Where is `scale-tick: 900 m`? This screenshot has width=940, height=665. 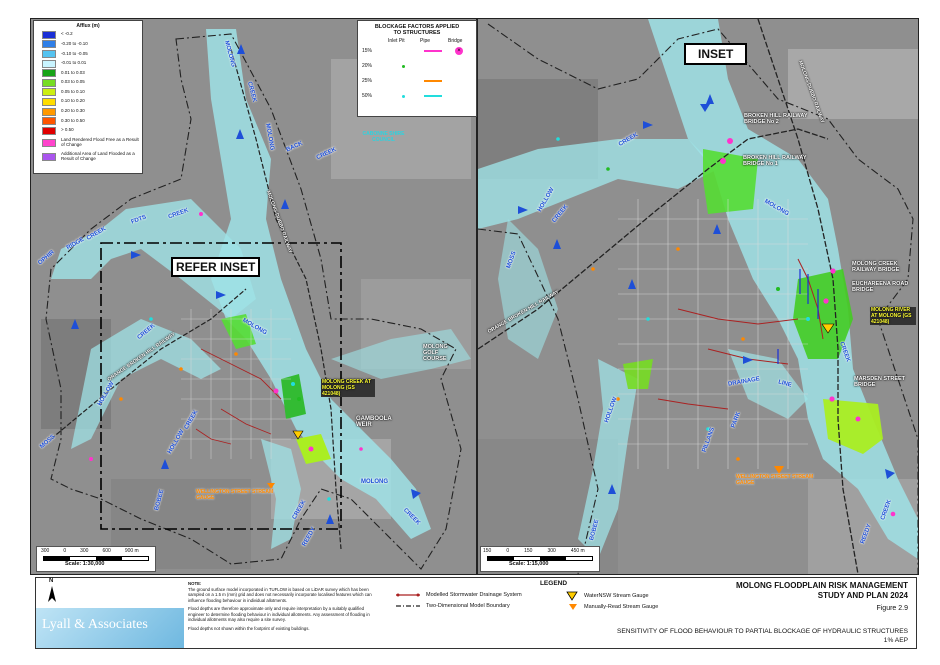
scale-tick: 900 m is located at coordinates (131, 551).